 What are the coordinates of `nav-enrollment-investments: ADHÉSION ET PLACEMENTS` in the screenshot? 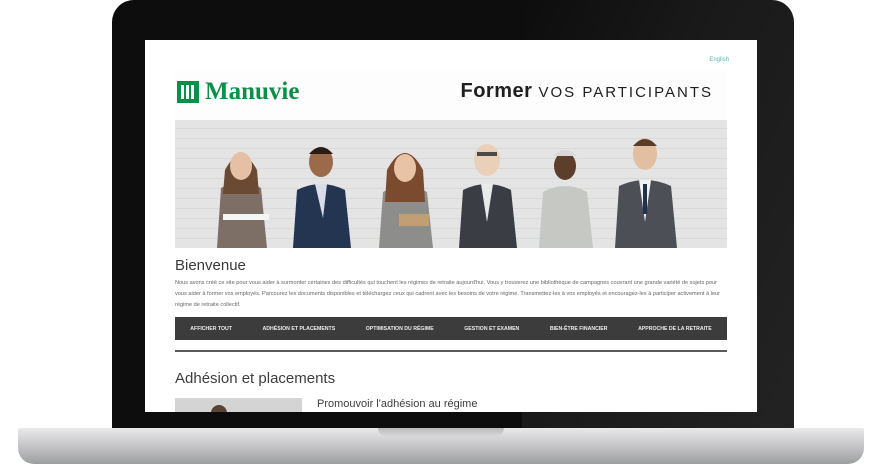 It's located at (299, 329).